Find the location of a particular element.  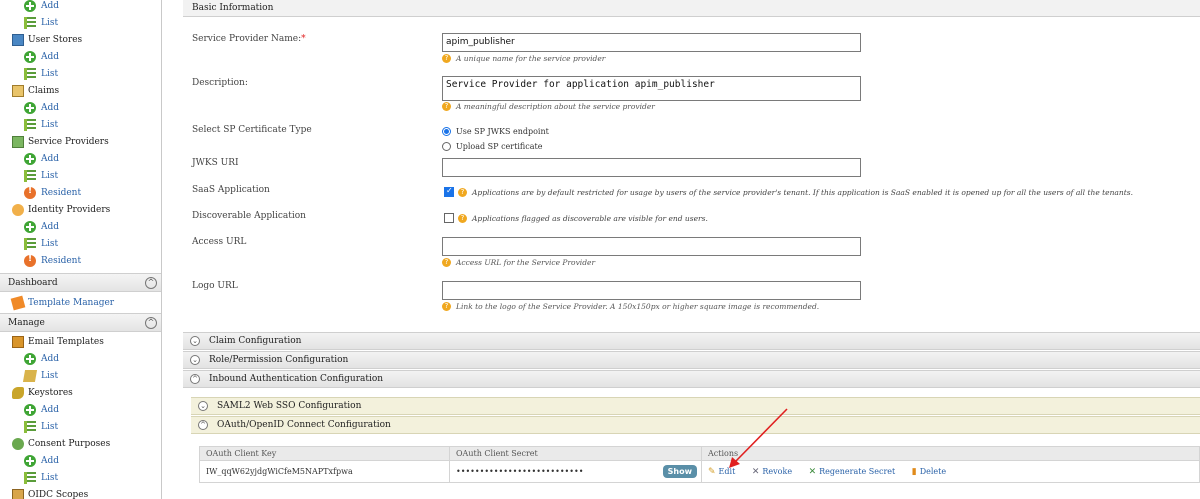

sidebar-item-list: List is located at coordinates (80, 22).